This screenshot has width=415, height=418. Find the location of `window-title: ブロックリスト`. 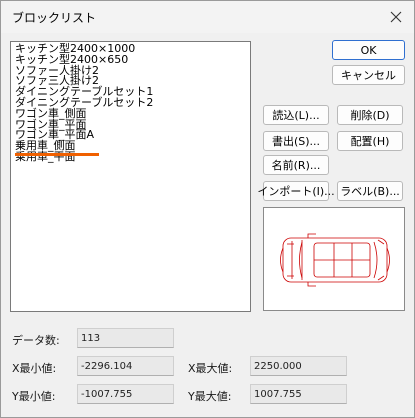

window-title: ブロックリスト is located at coordinates (54, 18).